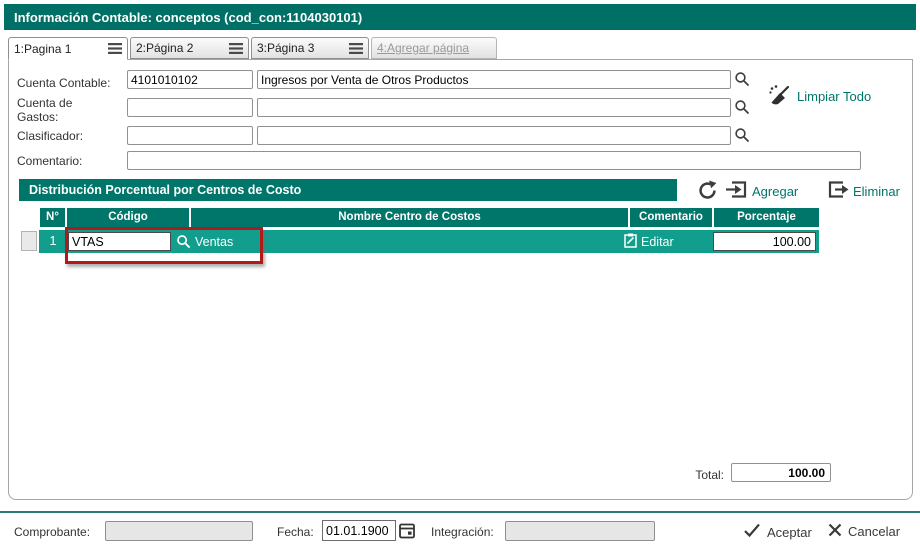 Image resolution: width=920 pixels, height=557 pixels. I want to click on comentario-input, so click(494, 160).